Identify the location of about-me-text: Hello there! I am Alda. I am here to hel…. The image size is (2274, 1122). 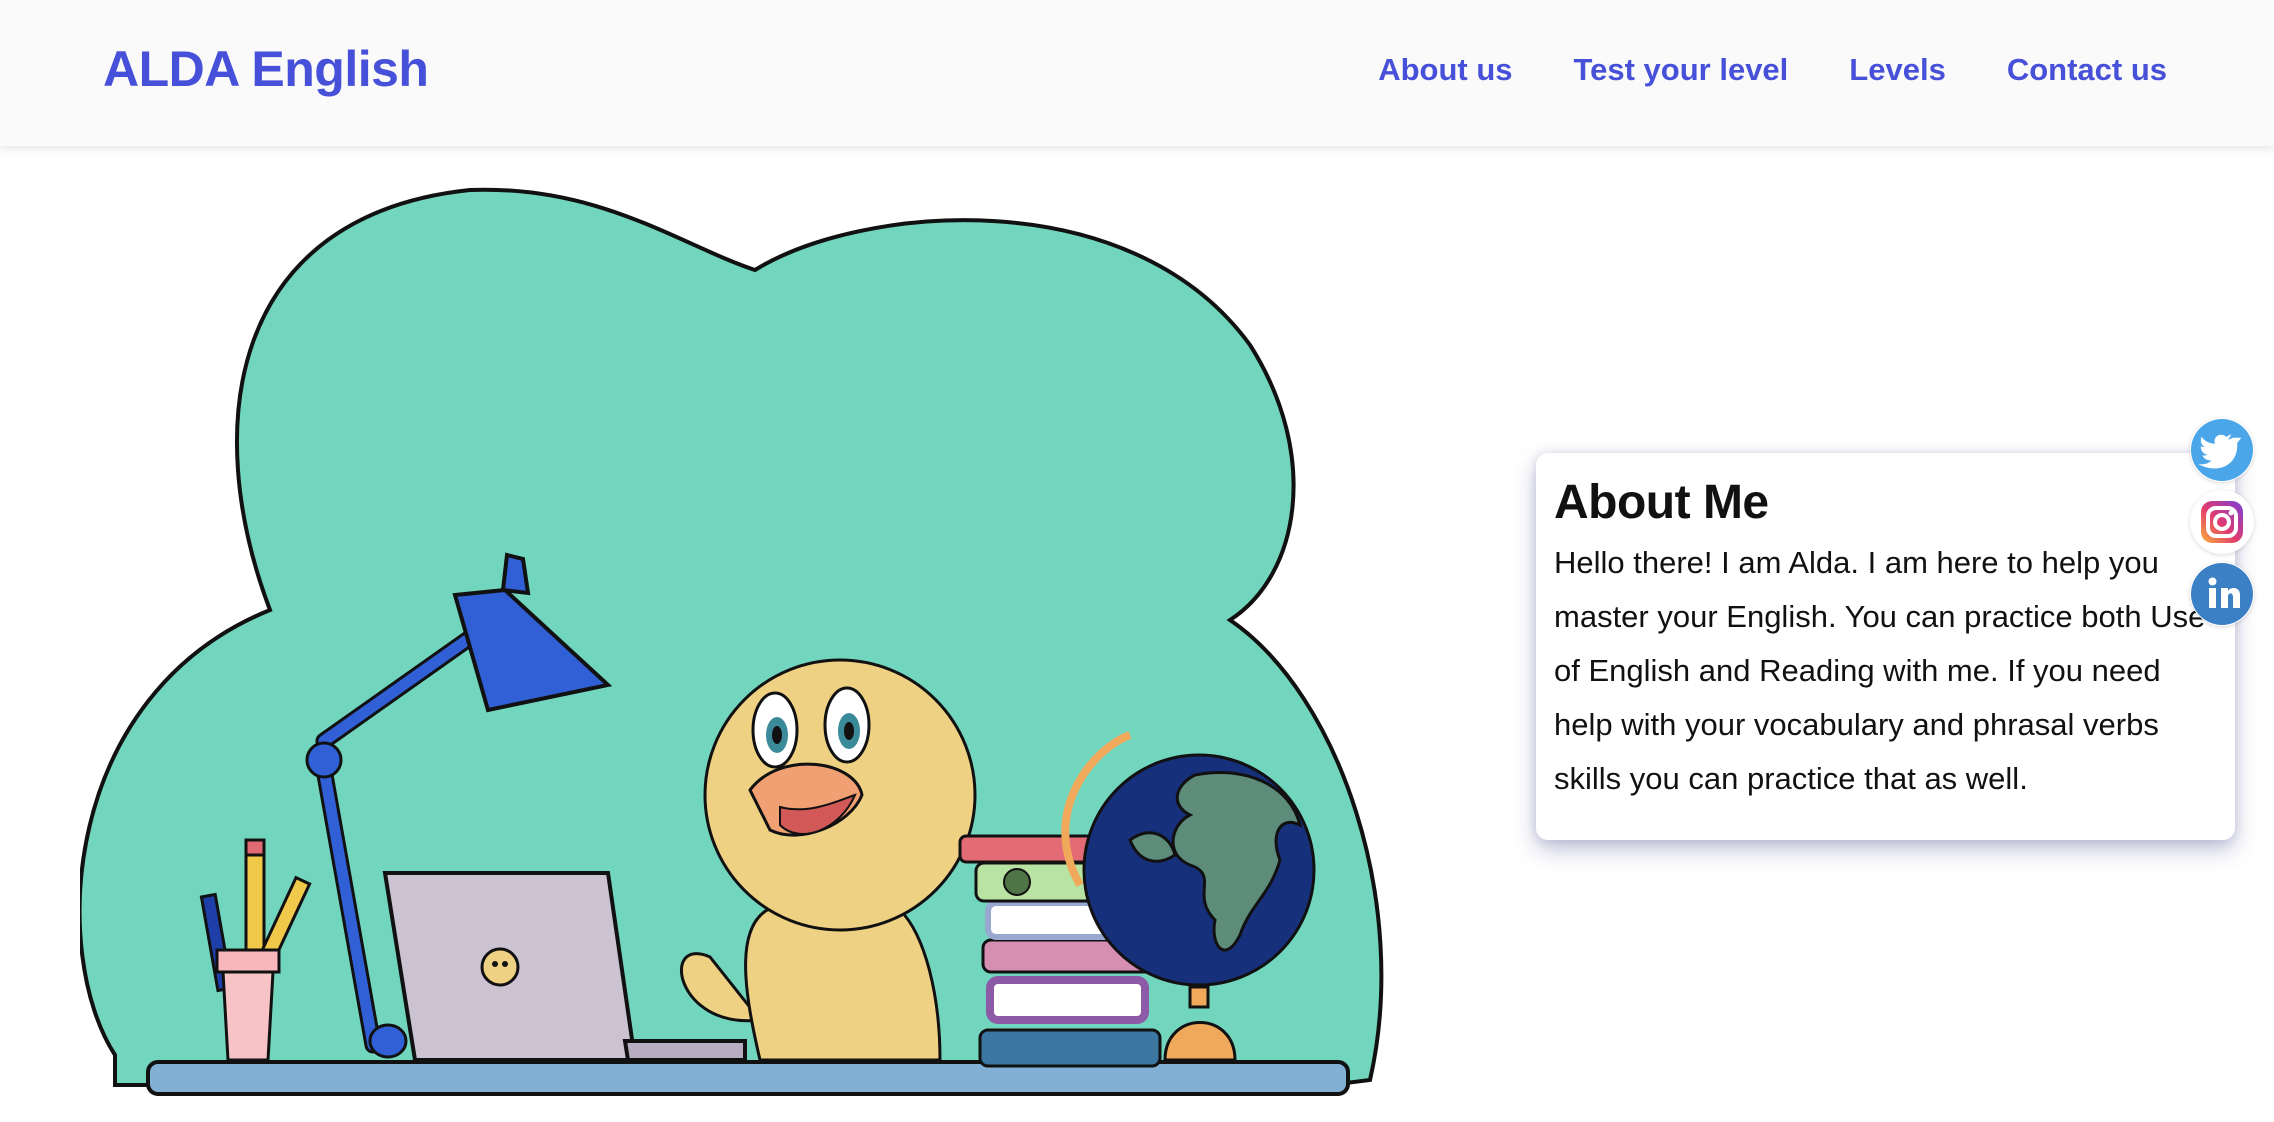
(1880, 670).